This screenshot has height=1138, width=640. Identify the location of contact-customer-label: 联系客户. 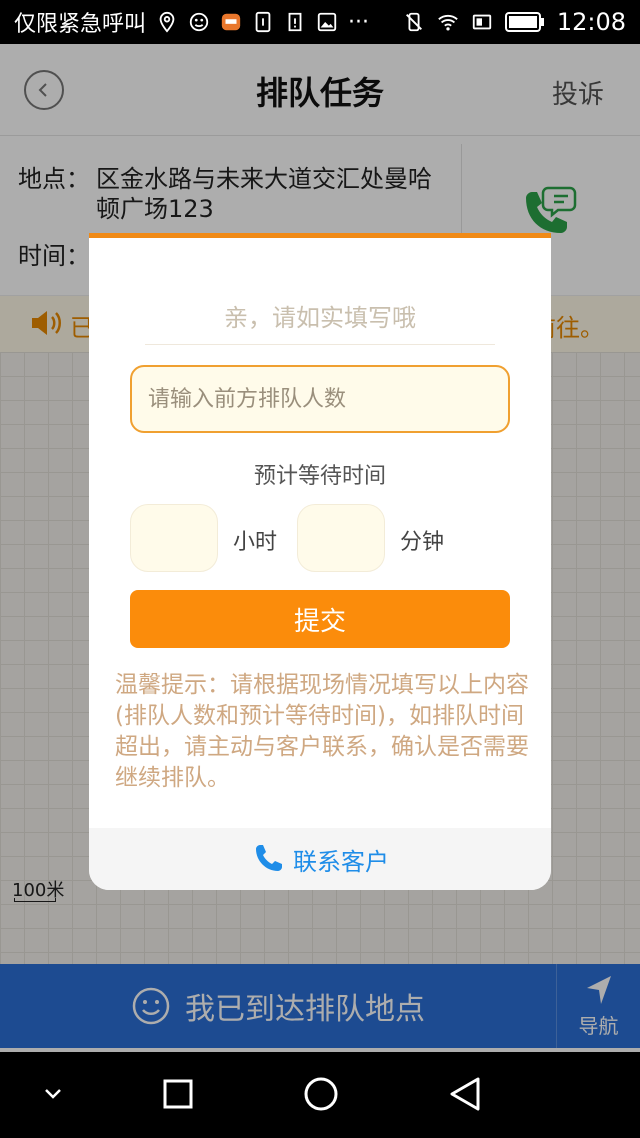
(341, 861).